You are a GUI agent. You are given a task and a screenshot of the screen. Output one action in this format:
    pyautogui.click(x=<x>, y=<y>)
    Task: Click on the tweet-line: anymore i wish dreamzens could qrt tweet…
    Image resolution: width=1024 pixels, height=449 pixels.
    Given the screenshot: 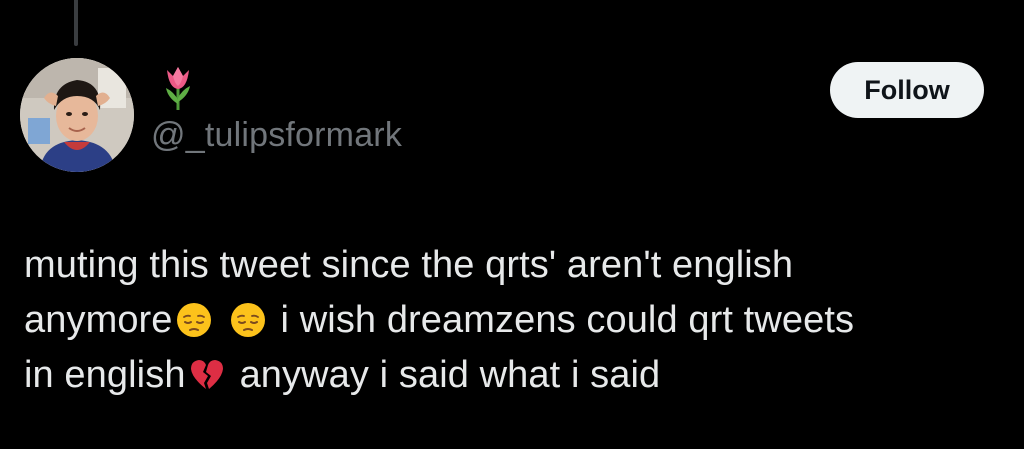 What is the action you would take?
    pyautogui.click(x=514, y=320)
    